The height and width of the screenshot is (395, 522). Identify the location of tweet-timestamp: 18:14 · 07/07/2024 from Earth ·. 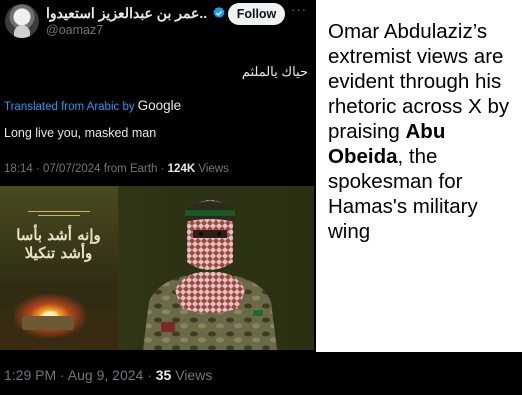
(86, 169).